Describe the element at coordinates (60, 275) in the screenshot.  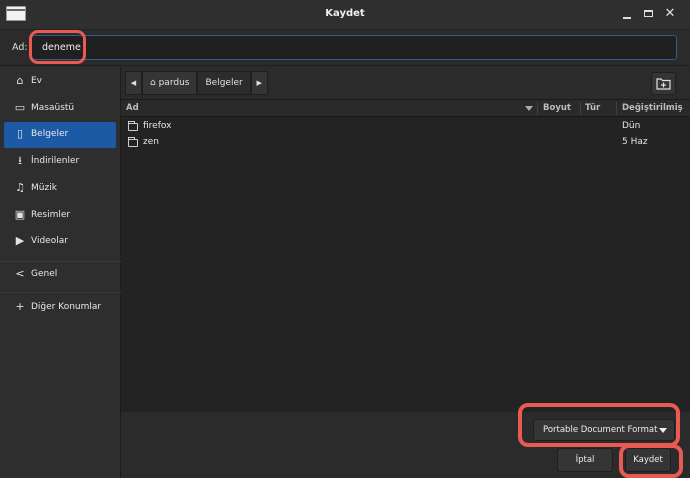
I see `sidebar-item-shared: < Genel` at that location.